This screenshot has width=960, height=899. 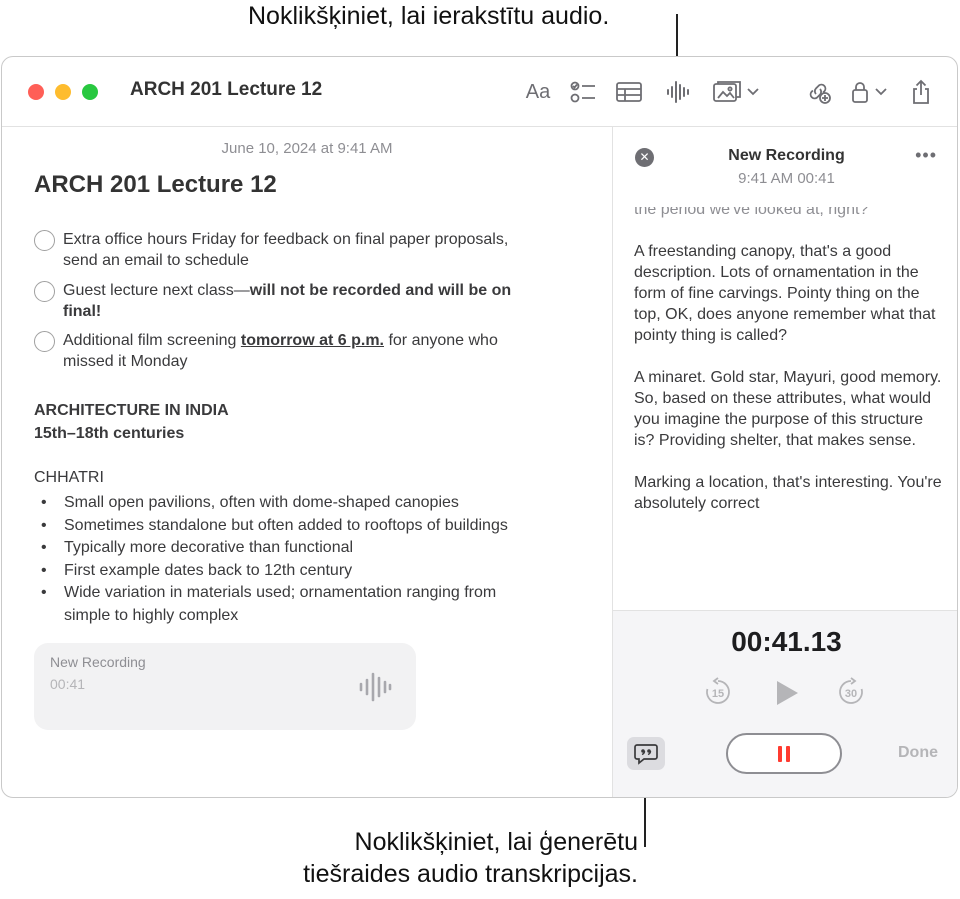 I want to click on recording-subtitle: 9:41 AM 00:41, so click(x=786, y=178).